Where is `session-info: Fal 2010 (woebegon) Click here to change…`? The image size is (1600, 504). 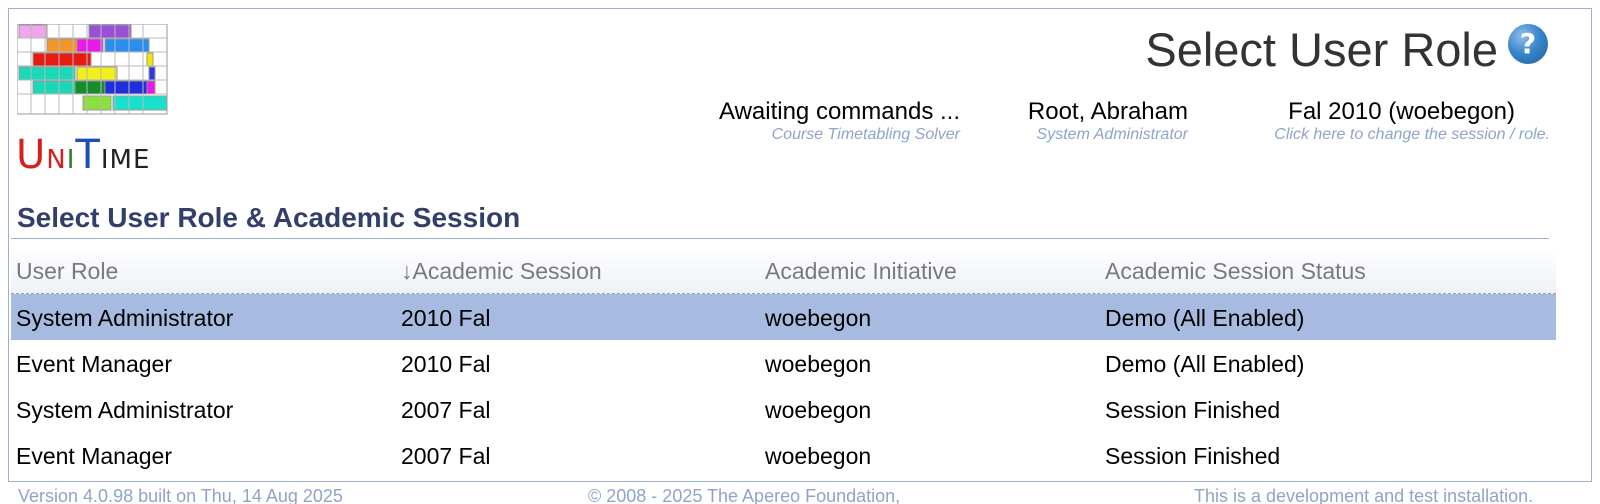
session-info: Fal 2010 (woebegon) Click here to change… is located at coordinates (1412, 121).